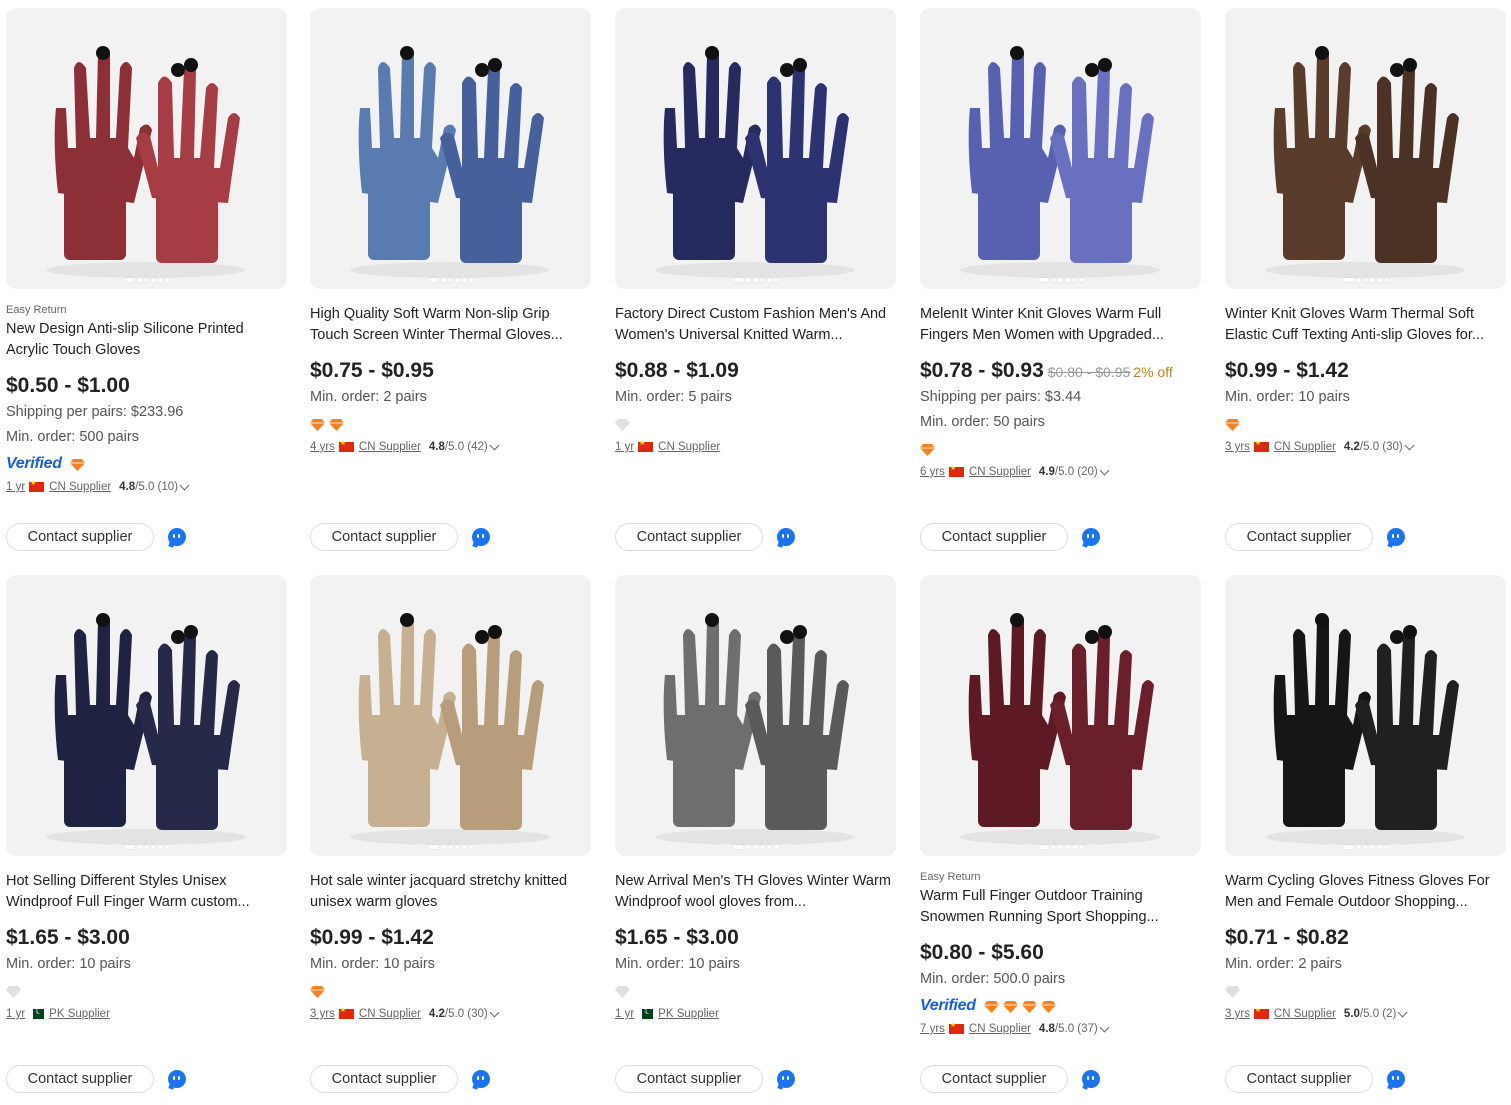 This screenshot has width=1511, height=1105. What do you see at coordinates (677, 370) in the screenshot?
I see `price: $0.88 - $1.09` at bounding box center [677, 370].